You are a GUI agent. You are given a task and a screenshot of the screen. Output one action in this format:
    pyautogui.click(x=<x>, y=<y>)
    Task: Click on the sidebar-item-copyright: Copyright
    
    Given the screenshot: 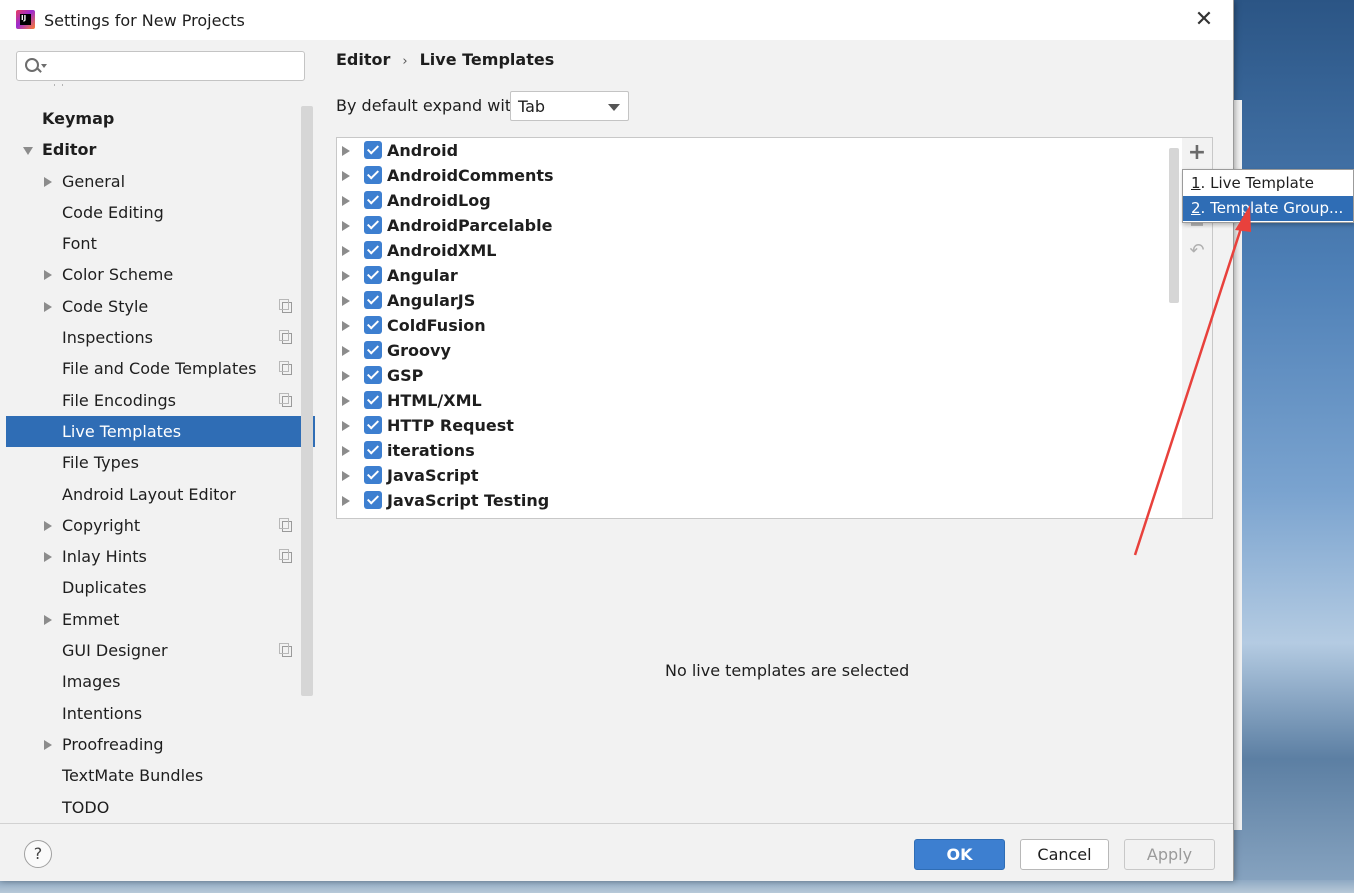 What is the action you would take?
    pyautogui.click(x=160, y=525)
    